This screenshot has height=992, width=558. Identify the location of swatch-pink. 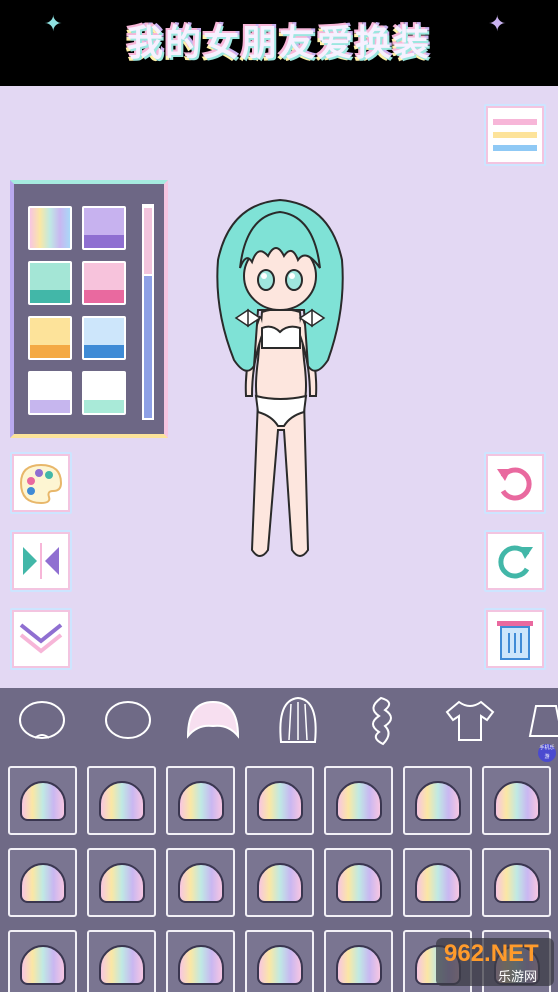
(104, 283).